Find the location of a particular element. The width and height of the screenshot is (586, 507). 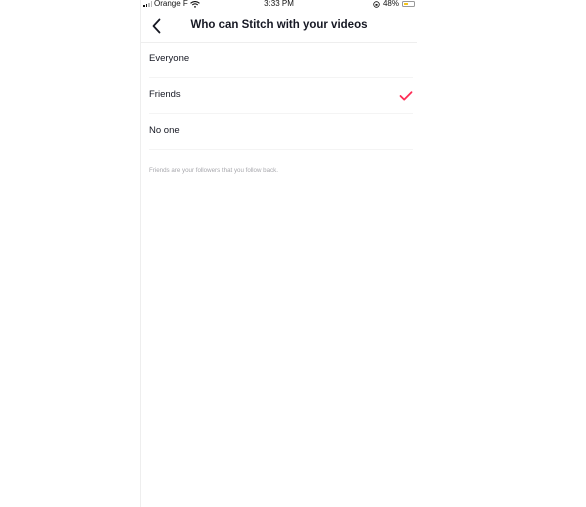

option-everyone: Everyone is located at coordinates (279, 60).